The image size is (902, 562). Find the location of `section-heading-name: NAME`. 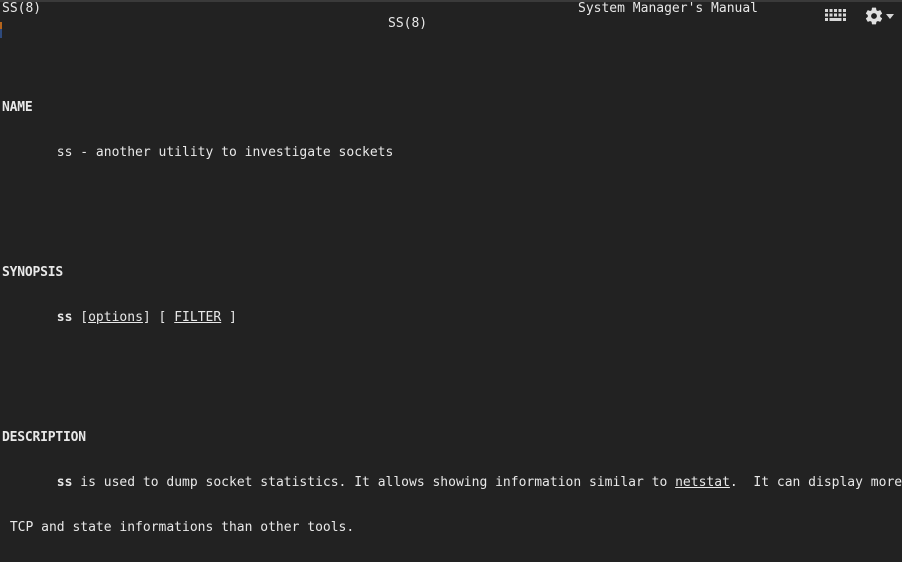

section-heading-name: NAME is located at coordinates (17, 107).